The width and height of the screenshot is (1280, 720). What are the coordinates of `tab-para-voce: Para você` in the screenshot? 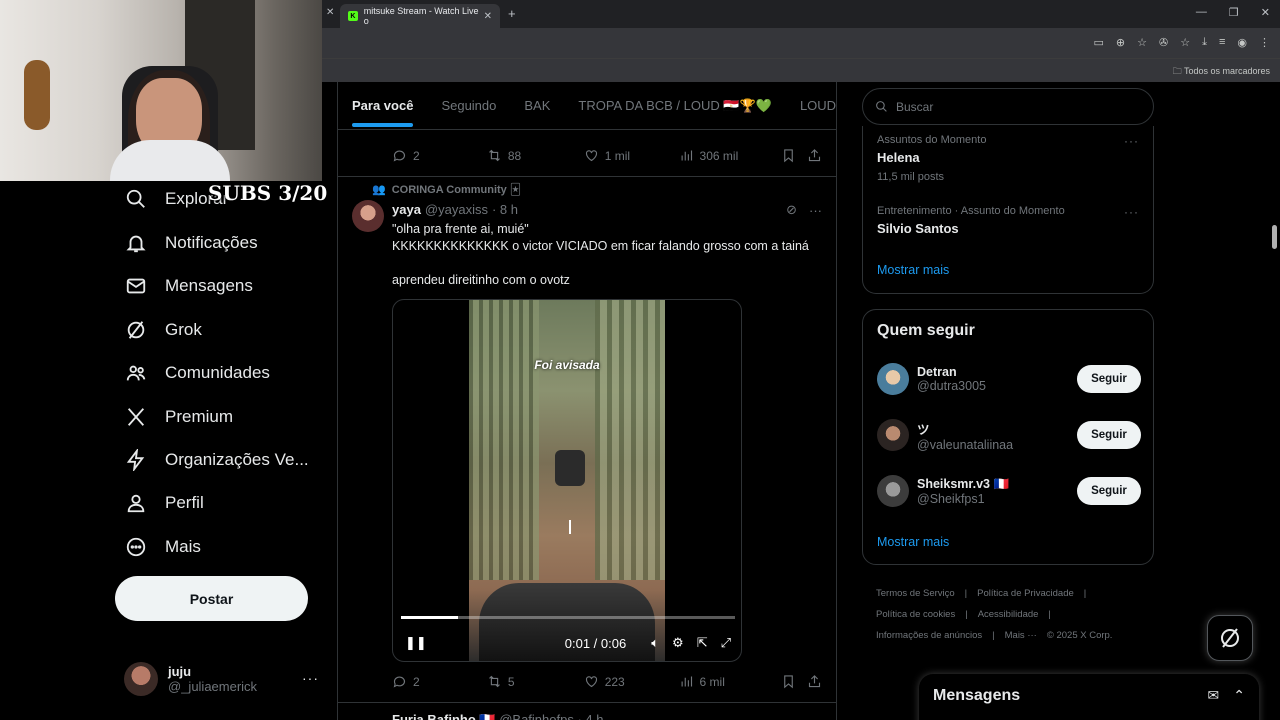 It's located at (382, 112).